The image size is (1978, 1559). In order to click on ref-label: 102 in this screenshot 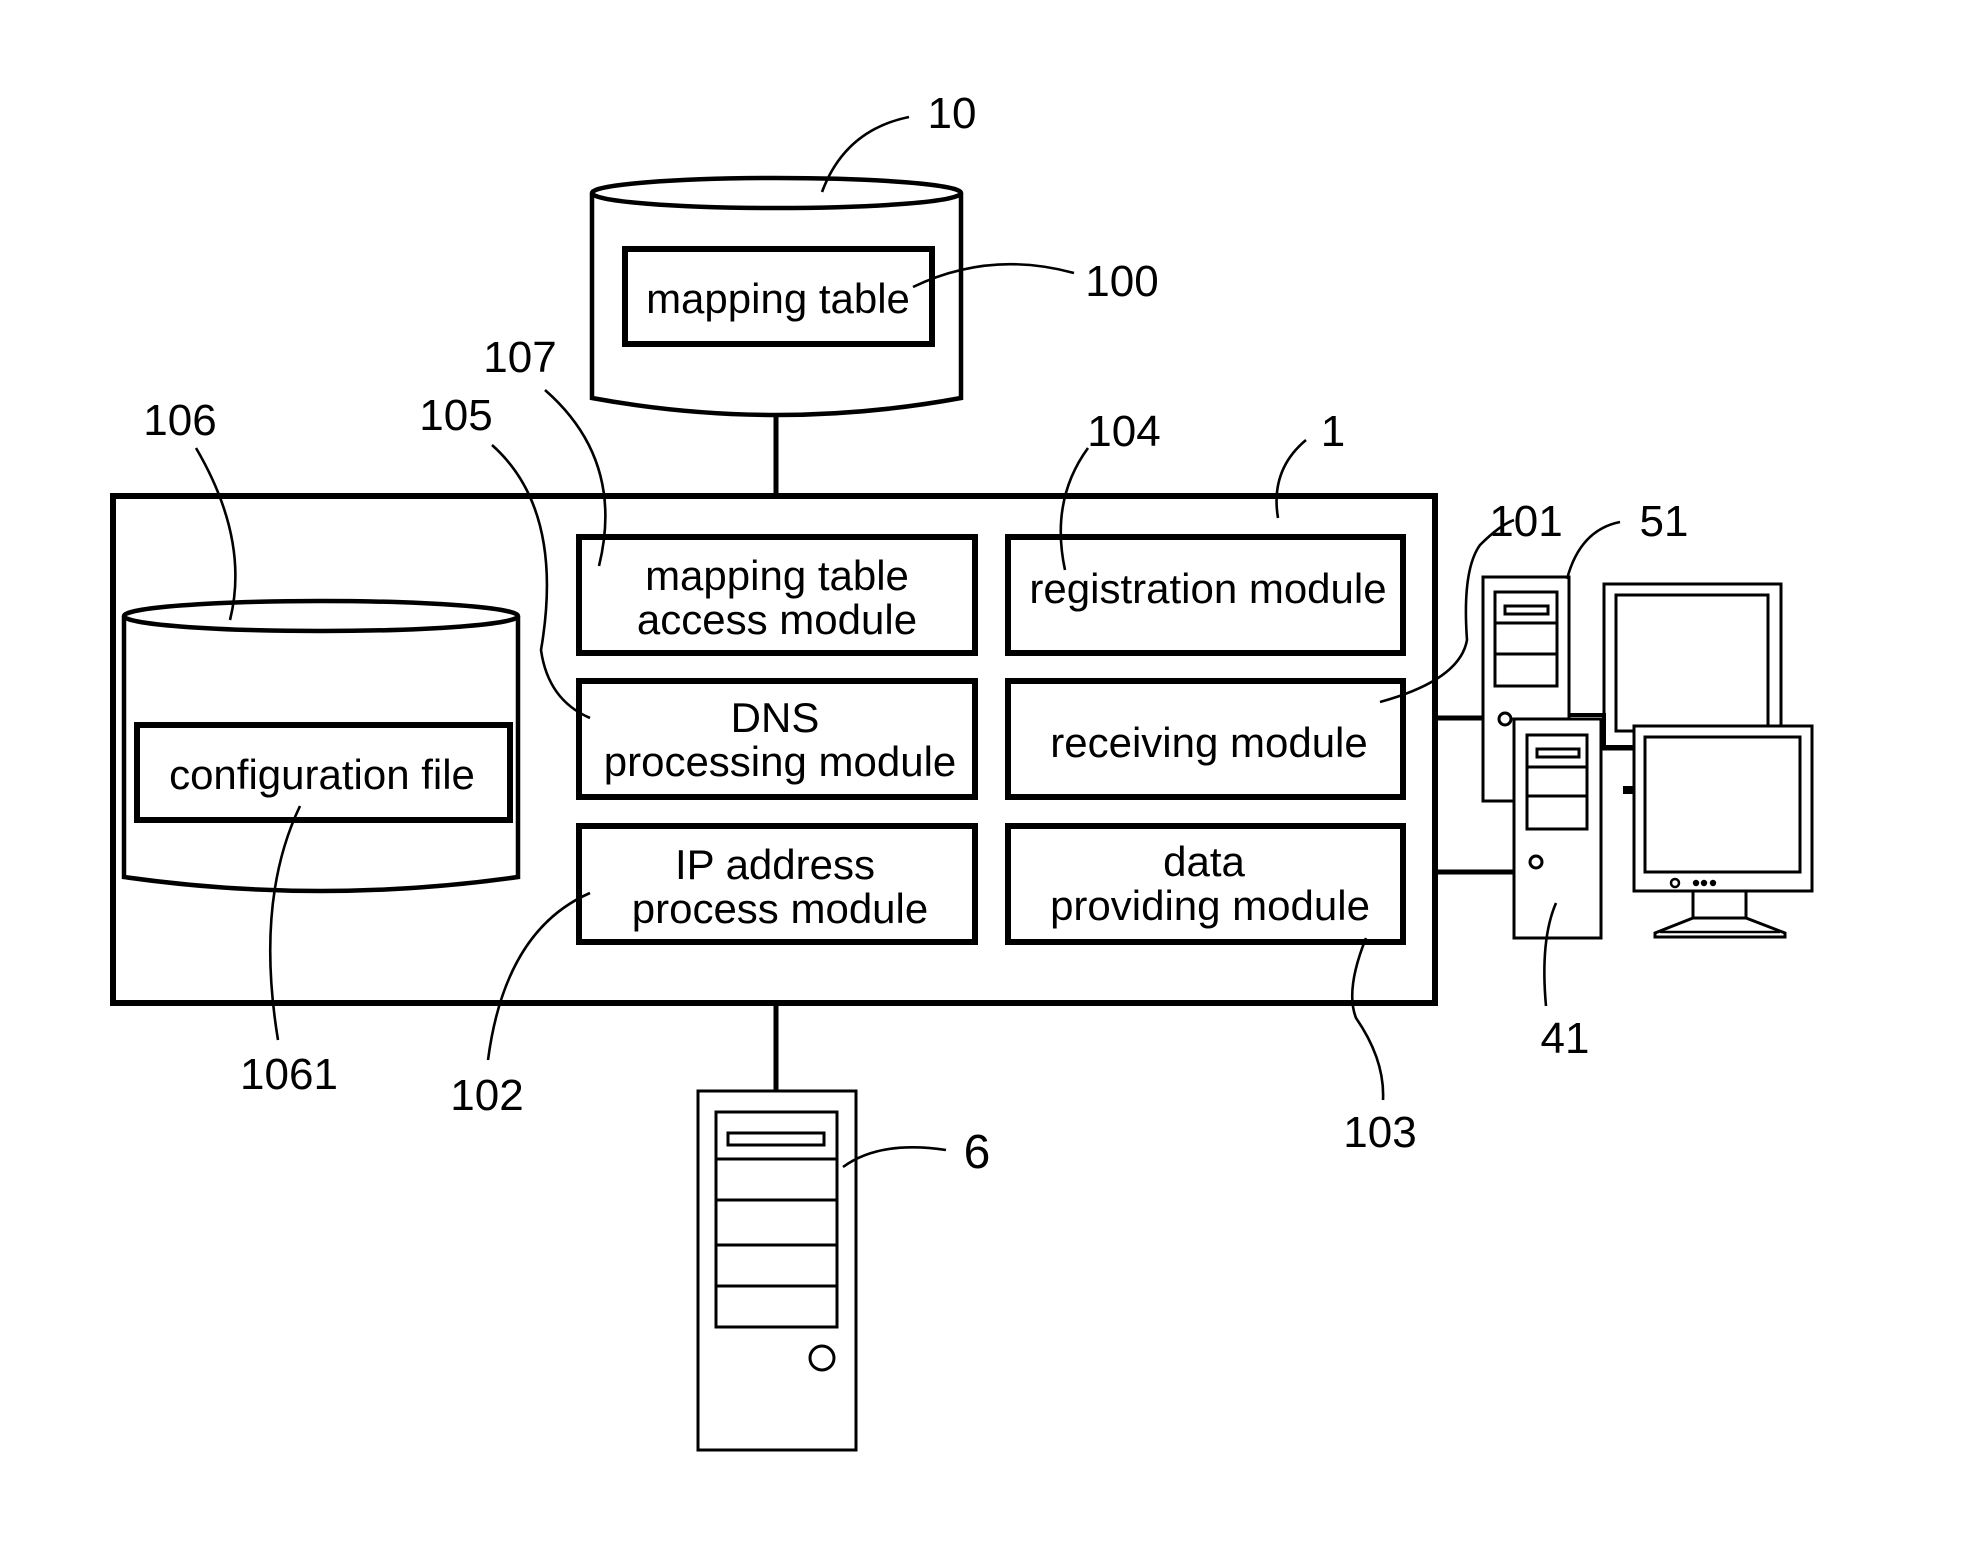, I will do `click(486, 1095)`.